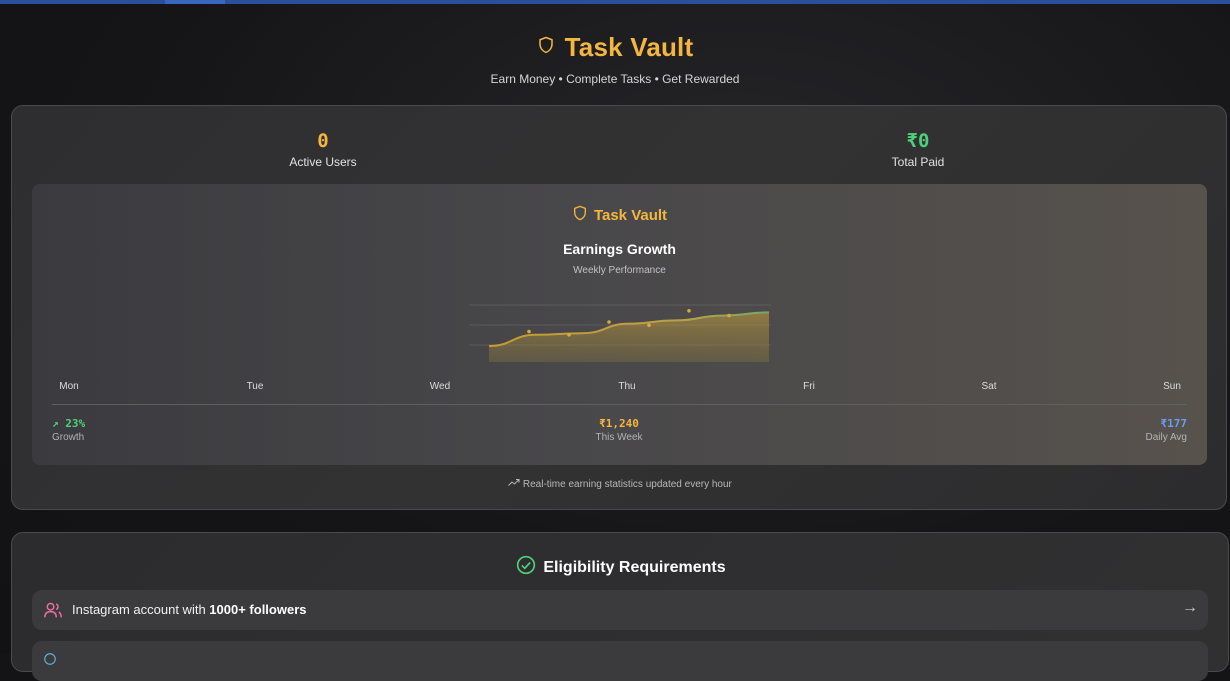  I want to click on this-week-label: This Week, so click(619, 437).